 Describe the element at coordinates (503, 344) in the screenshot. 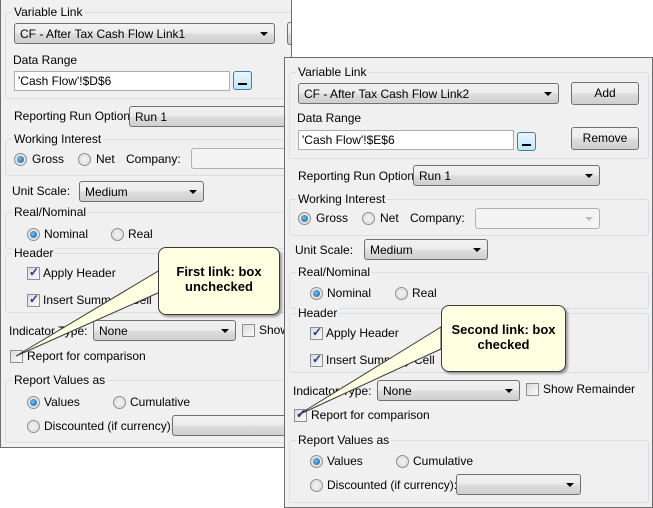

I see `callout-second-line2: checked` at that location.